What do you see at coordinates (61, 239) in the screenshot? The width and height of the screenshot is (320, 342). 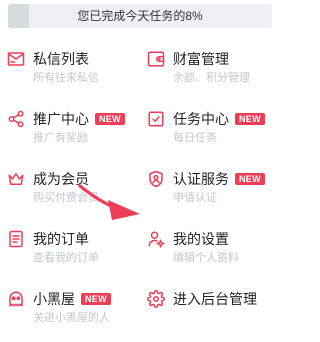 I see `menu-item-title: 我的订单` at bounding box center [61, 239].